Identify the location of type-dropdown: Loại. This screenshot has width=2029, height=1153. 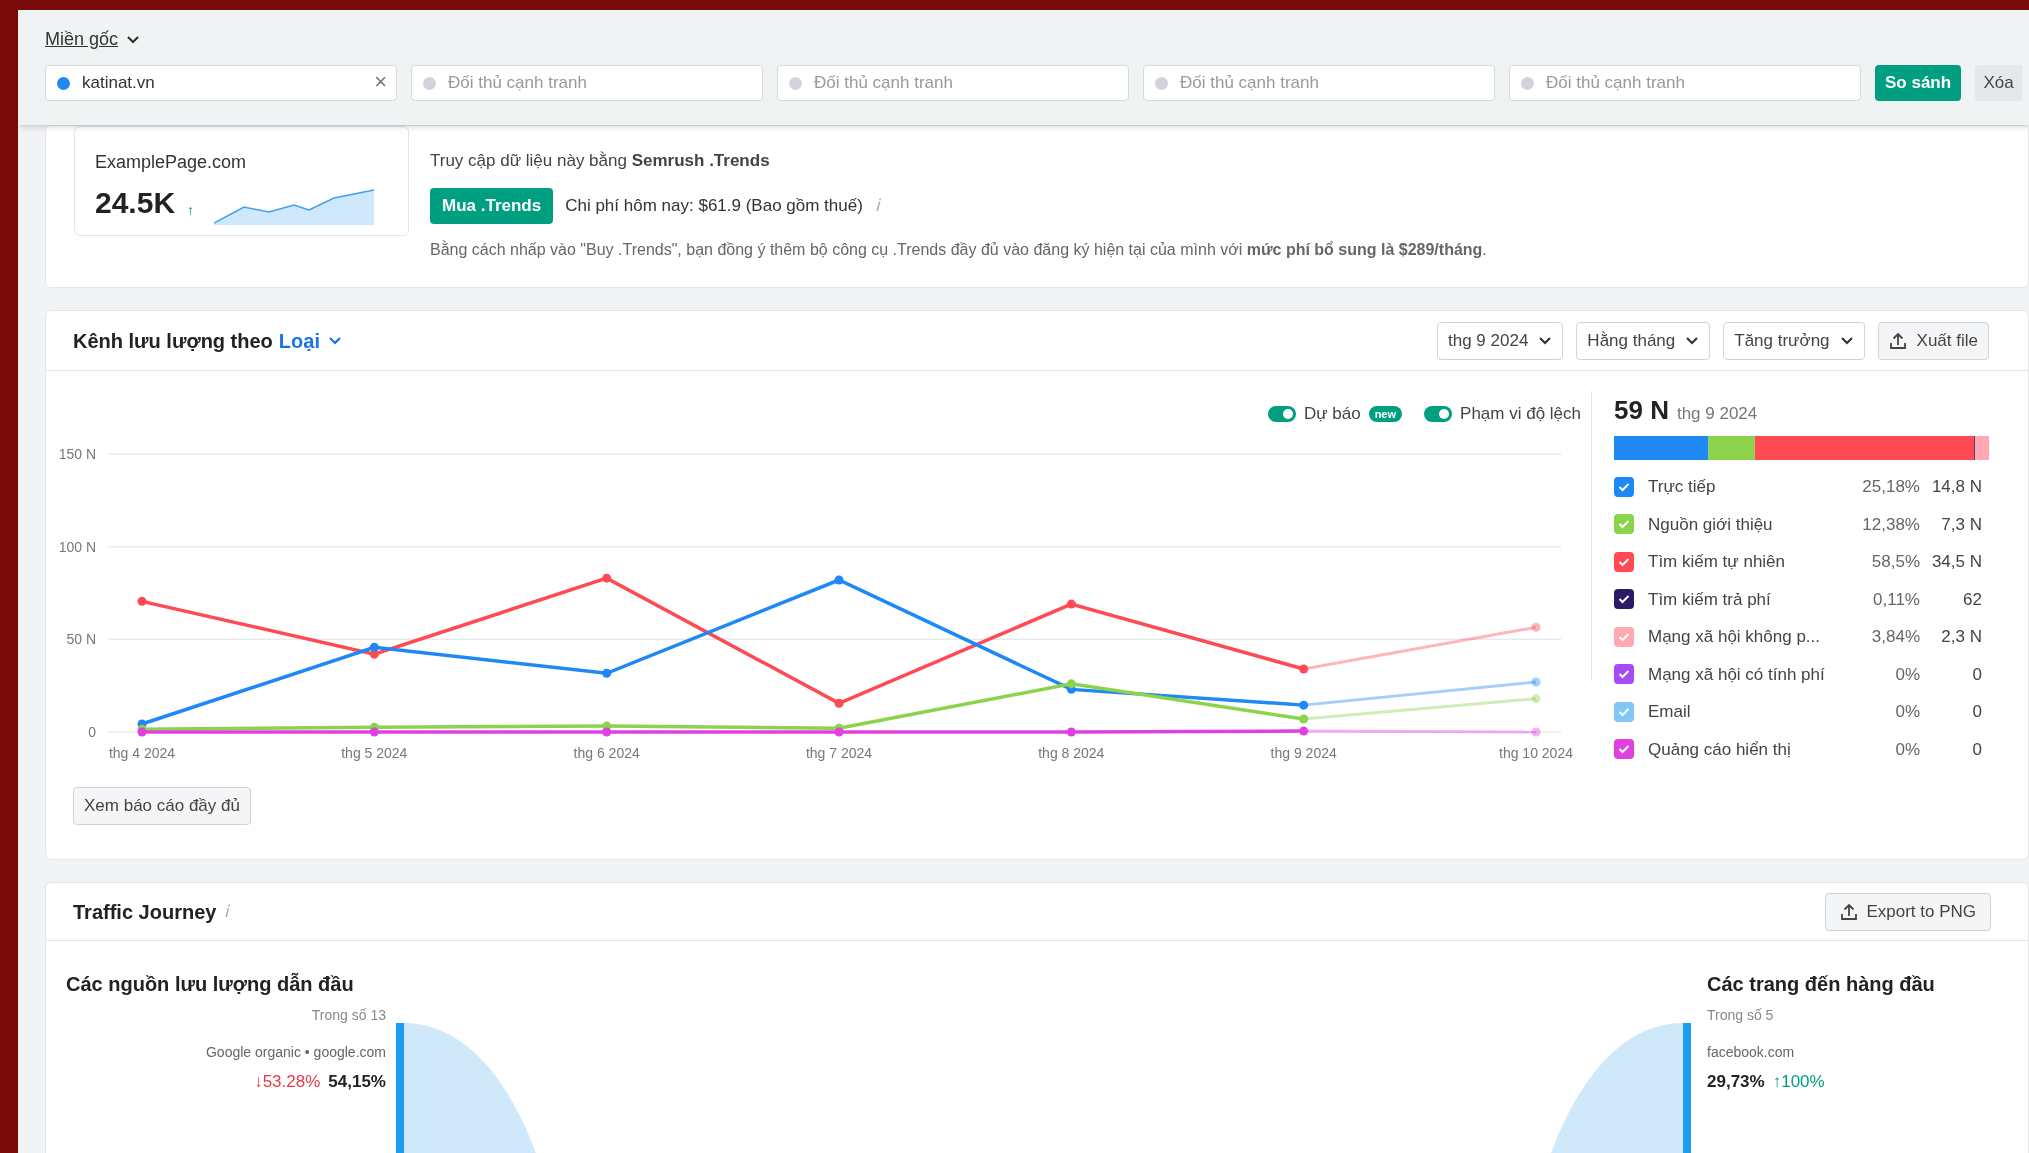
(310, 340).